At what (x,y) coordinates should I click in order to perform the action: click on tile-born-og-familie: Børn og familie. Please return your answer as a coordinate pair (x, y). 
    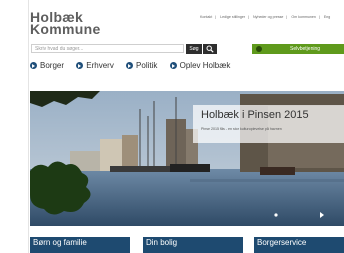
    Looking at the image, I should click on (80, 245).